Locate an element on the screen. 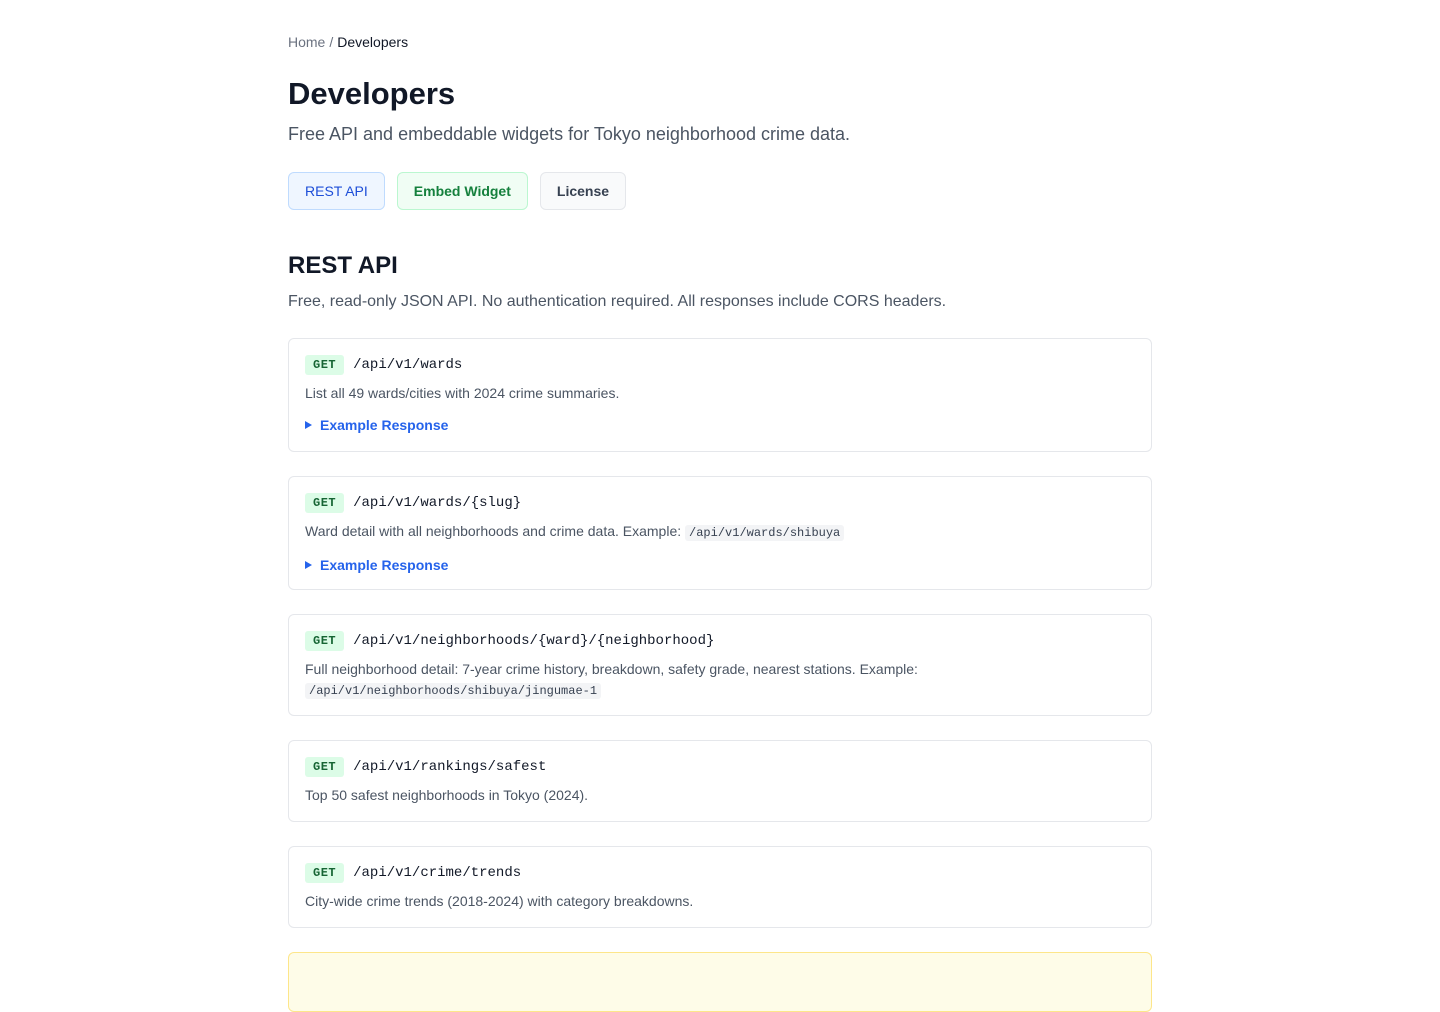 This screenshot has width=1440, height=1012. endpoint-example-code: /api/v1/neighborhoods/shibuya/jingumae-1 is located at coordinates (453, 691).